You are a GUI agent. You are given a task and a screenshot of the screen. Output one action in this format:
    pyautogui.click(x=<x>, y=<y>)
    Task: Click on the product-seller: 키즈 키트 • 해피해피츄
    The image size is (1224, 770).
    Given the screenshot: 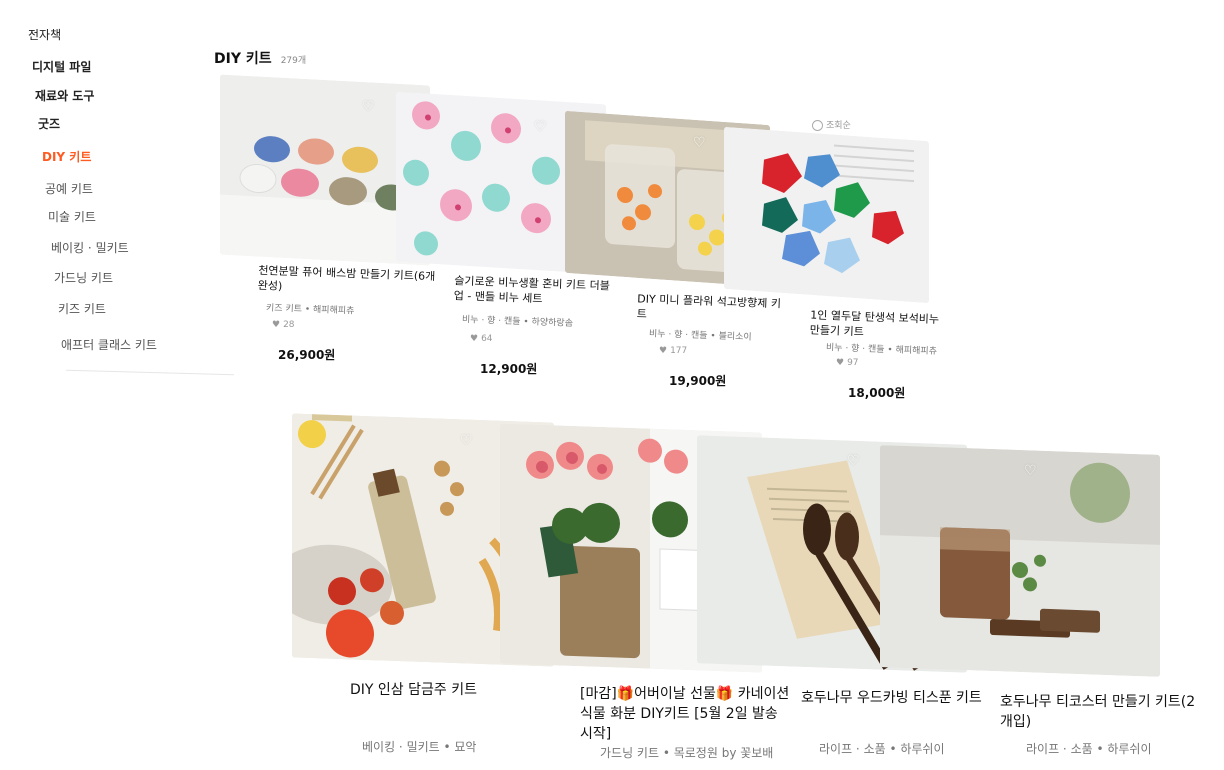 What is the action you would take?
    pyautogui.click(x=310, y=310)
    